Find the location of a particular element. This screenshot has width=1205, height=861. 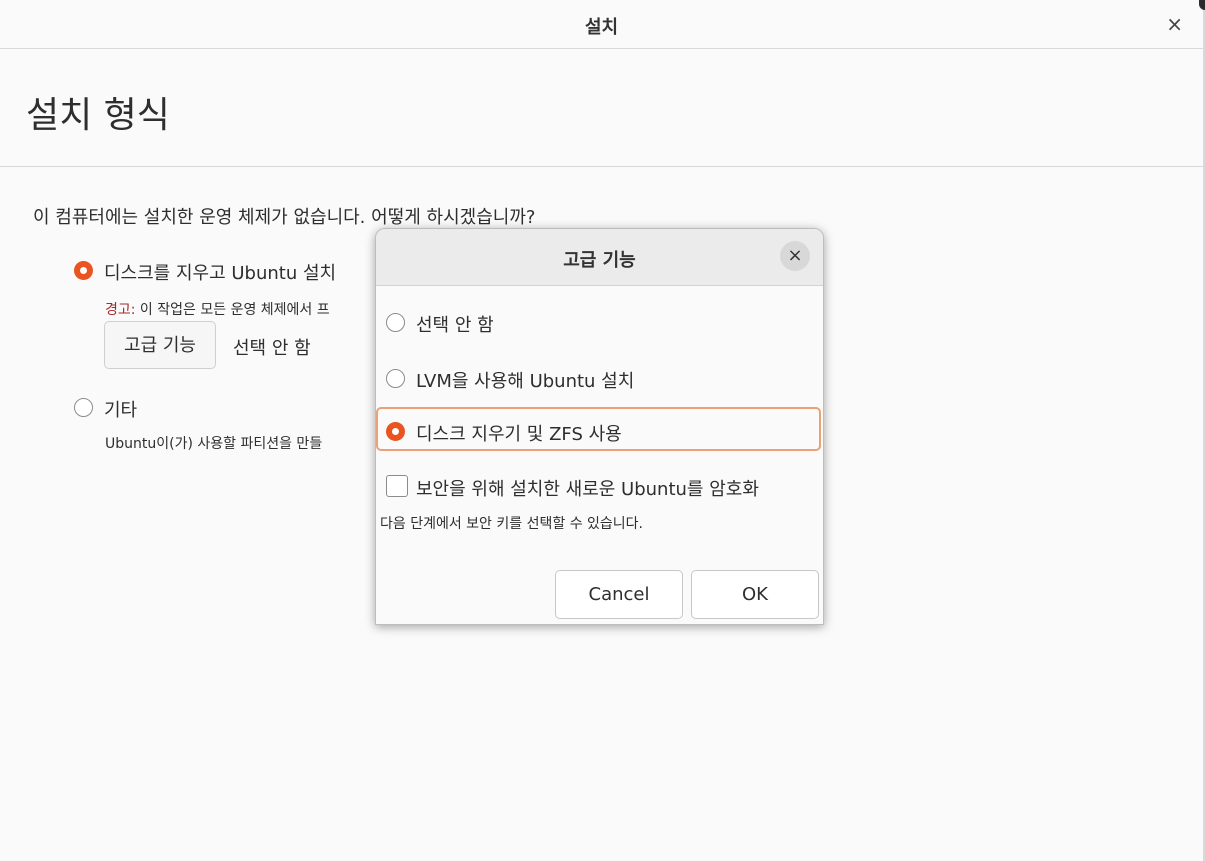

dialog-option-lvm-label: LVM을 사용해 Ubuntu 설치 is located at coordinates (525, 381).